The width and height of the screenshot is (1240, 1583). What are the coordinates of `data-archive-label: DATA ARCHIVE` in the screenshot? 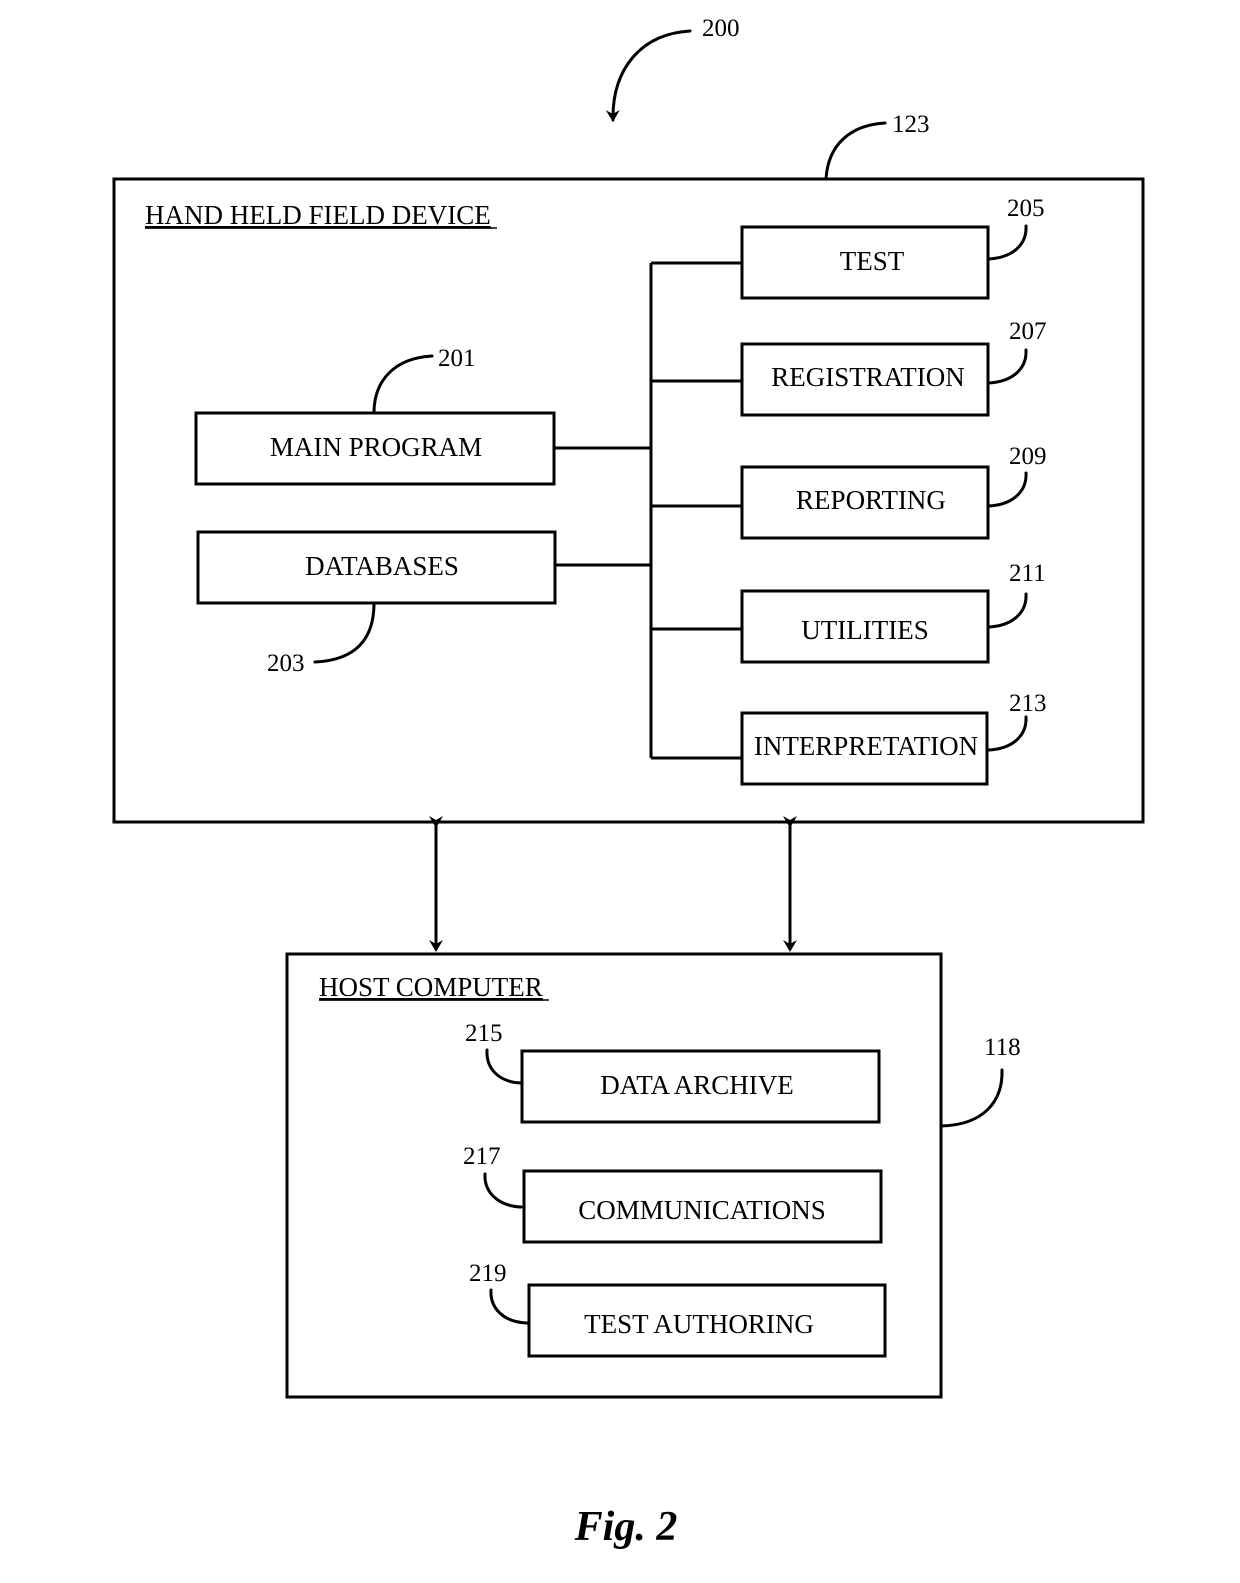 It's located at (697, 1085).